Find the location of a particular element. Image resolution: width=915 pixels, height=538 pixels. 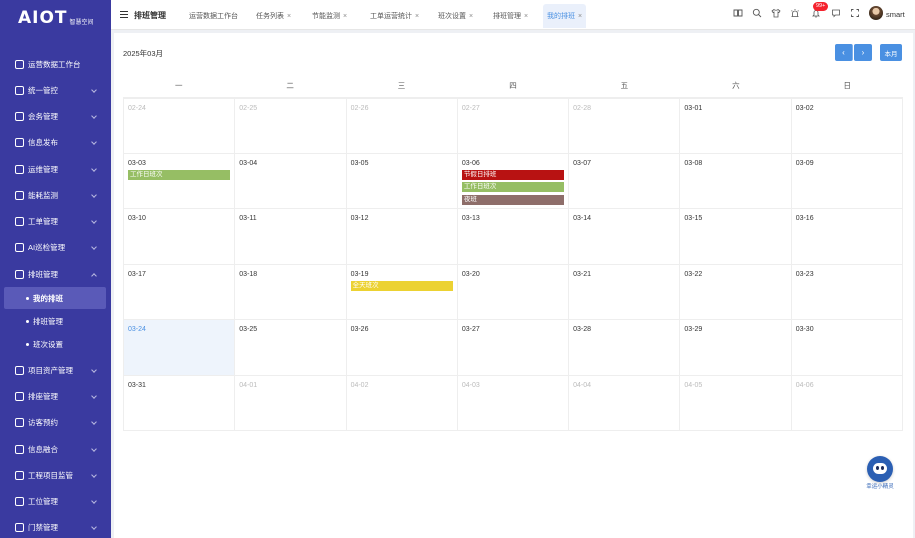

fullscreen-icon is located at coordinates (855, 13).